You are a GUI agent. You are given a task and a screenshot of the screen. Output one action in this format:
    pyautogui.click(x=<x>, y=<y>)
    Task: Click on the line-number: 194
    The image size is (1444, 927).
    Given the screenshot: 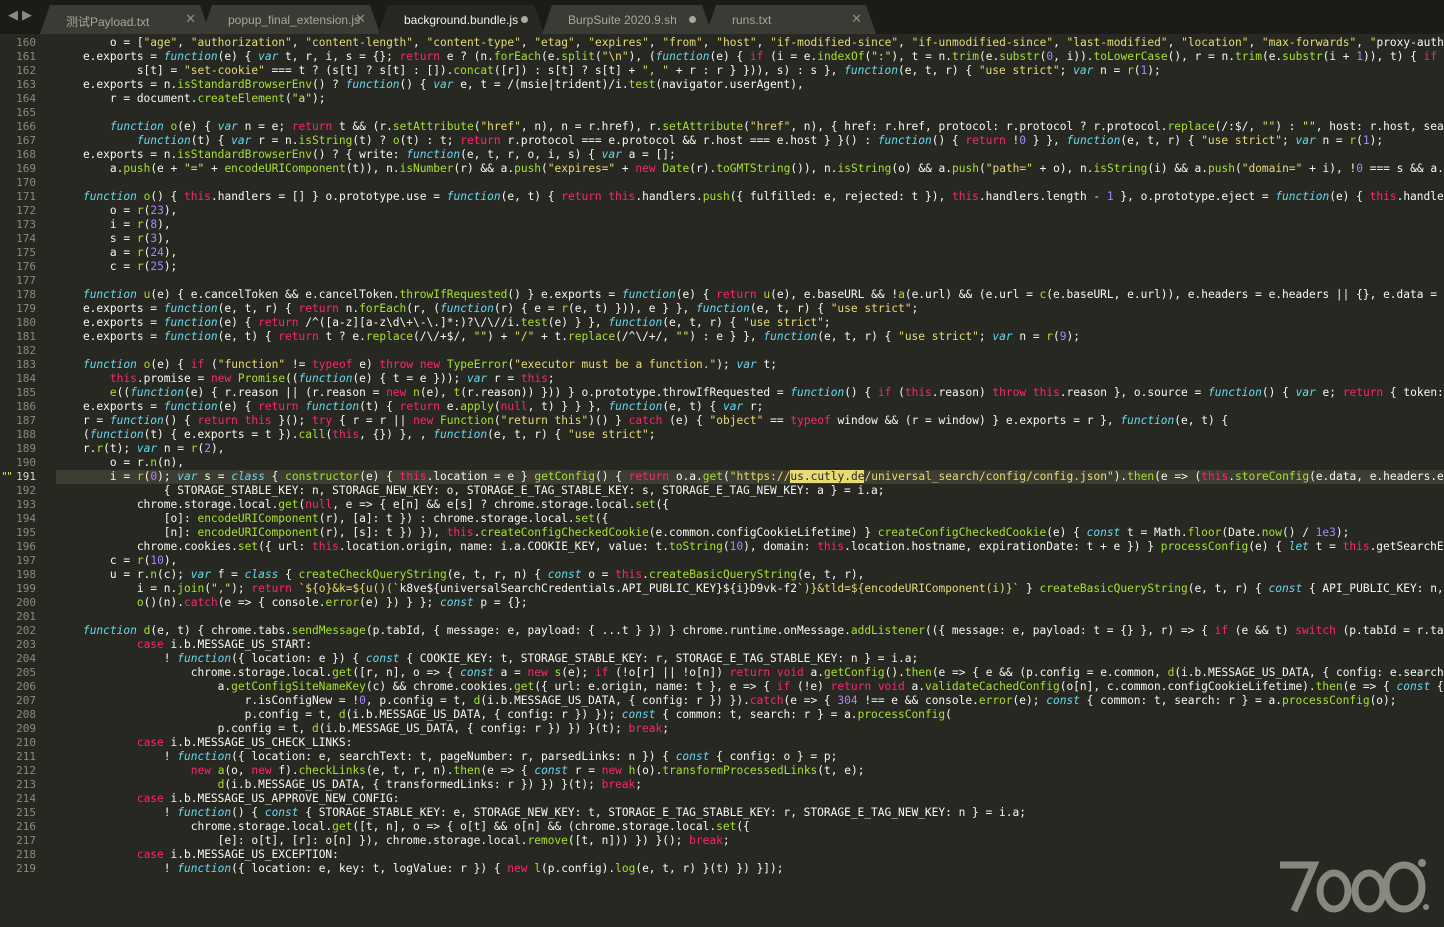 What is the action you would take?
    pyautogui.click(x=26, y=518)
    